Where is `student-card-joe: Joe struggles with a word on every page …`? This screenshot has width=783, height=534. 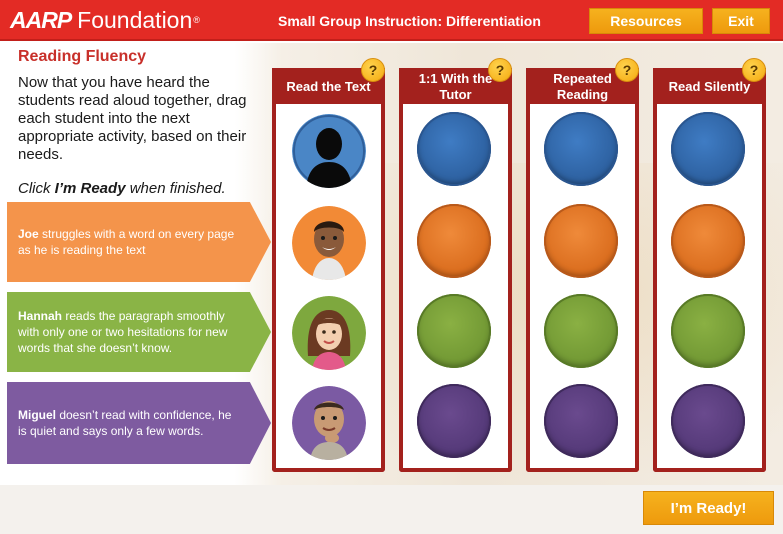
student-card-joe: Joe struggles with a word on every page … is located at coordinates (139, 242).